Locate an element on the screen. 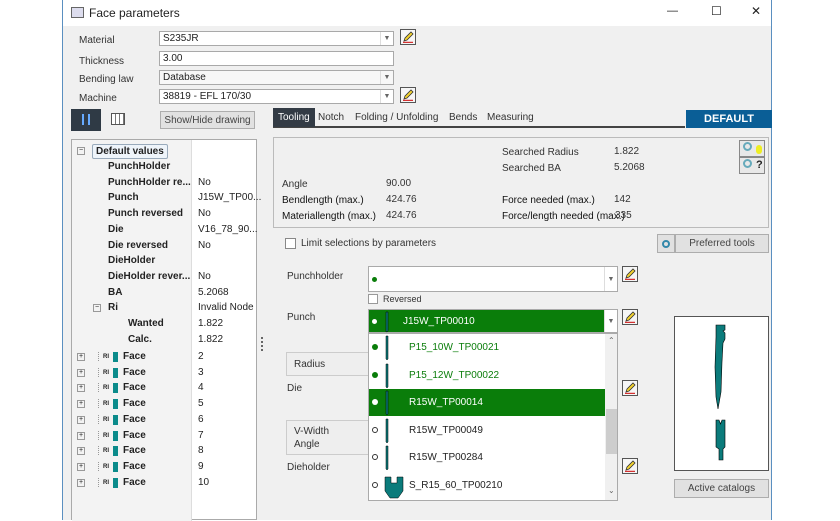 The width and height of the screenshot is (840, 521). tree-row: BA 5.2068 is located at coordinates (164, 293).